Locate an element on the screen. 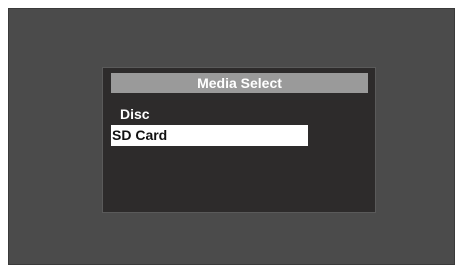  dialog-title: Media Select is located at coordinates (239, 83).